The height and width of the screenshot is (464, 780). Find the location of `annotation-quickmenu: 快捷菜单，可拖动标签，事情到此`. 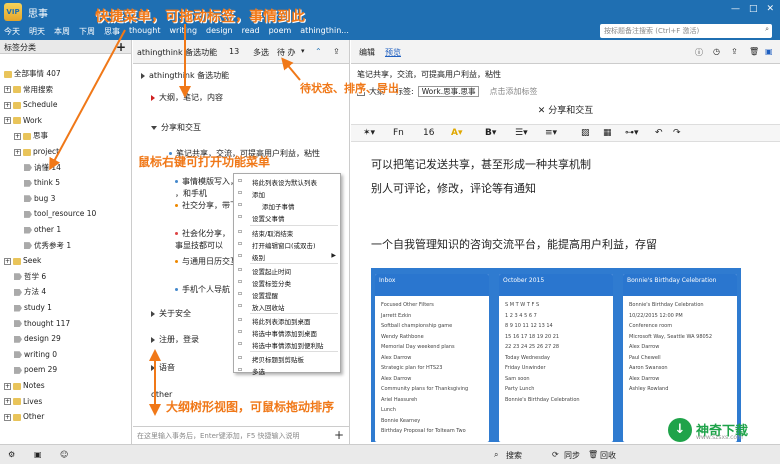

annotation-quickmenu: 快捷菜单，可拖动标签，事情到此 is located at coordinates (200, 17).